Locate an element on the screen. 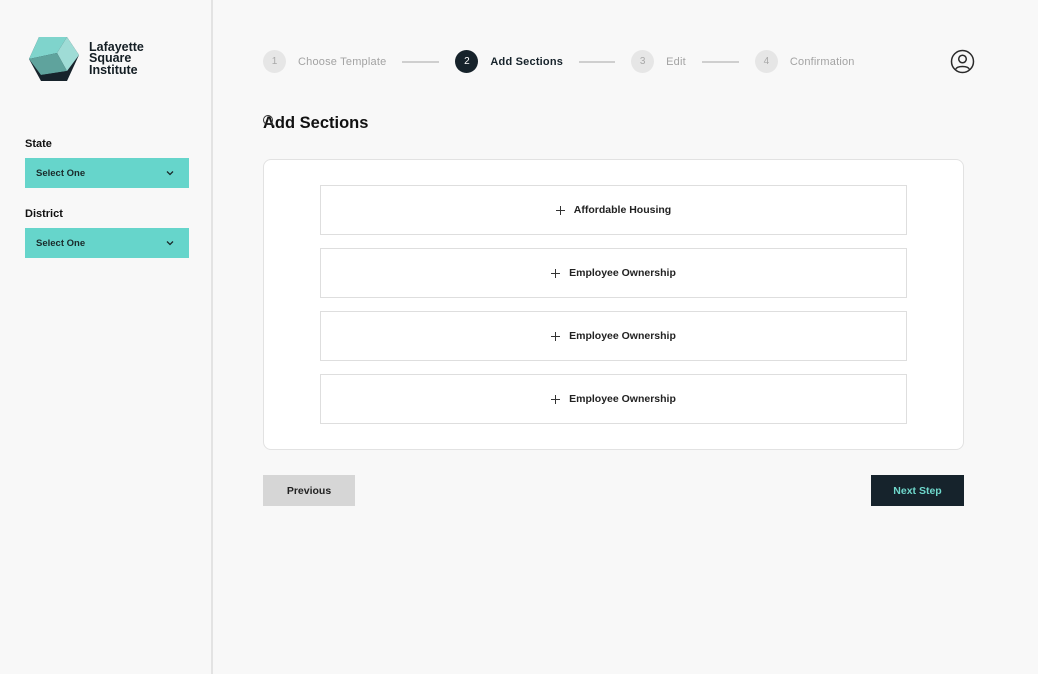 The width and height of the screenshot is (1038, 674). step-label: Edit is located at coordinates (676, 61).